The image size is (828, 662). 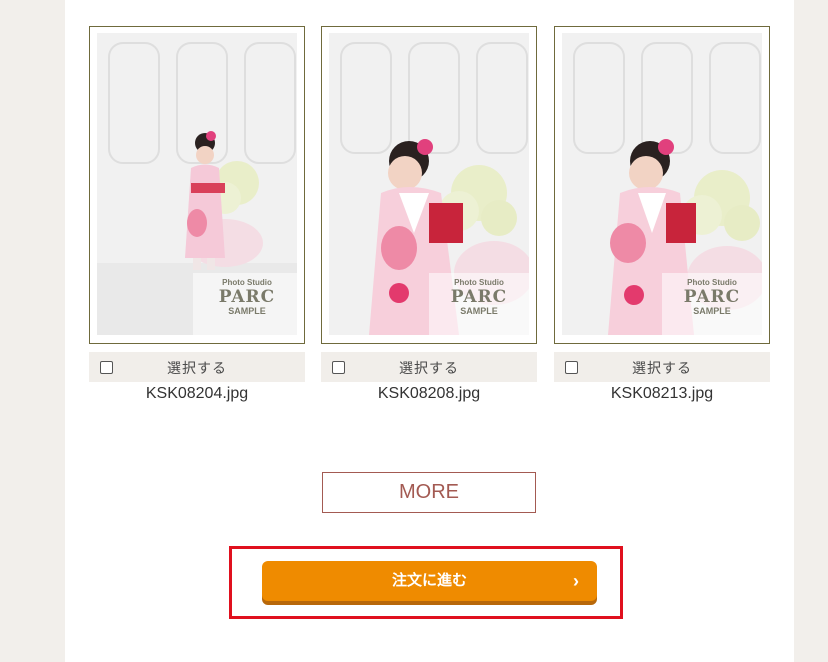 I want to click on proceed-to-order-button: 注文に進む ›, so click(x=429, y=581).